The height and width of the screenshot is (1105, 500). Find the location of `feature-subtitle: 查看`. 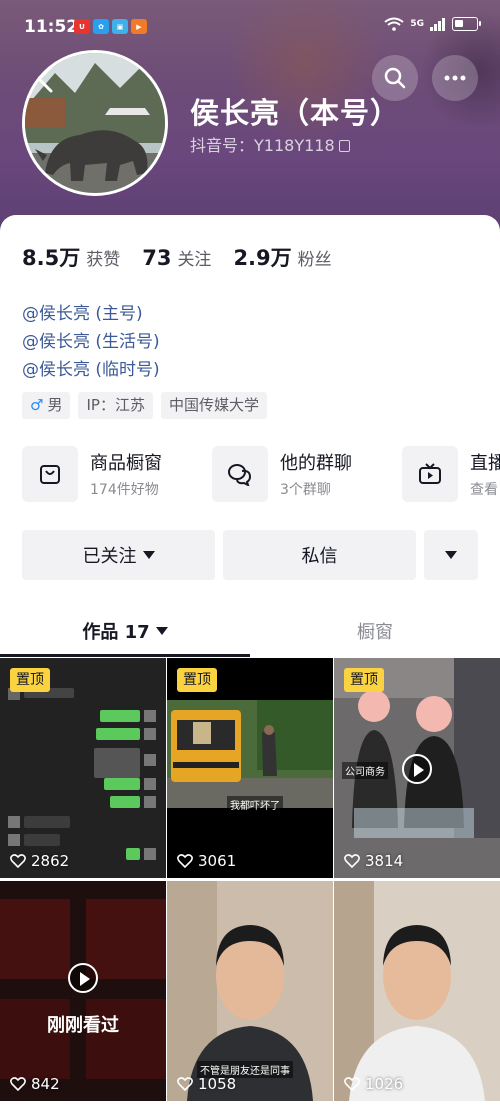

feature-subtitle: 查看 is located at coordinates (484, 490).